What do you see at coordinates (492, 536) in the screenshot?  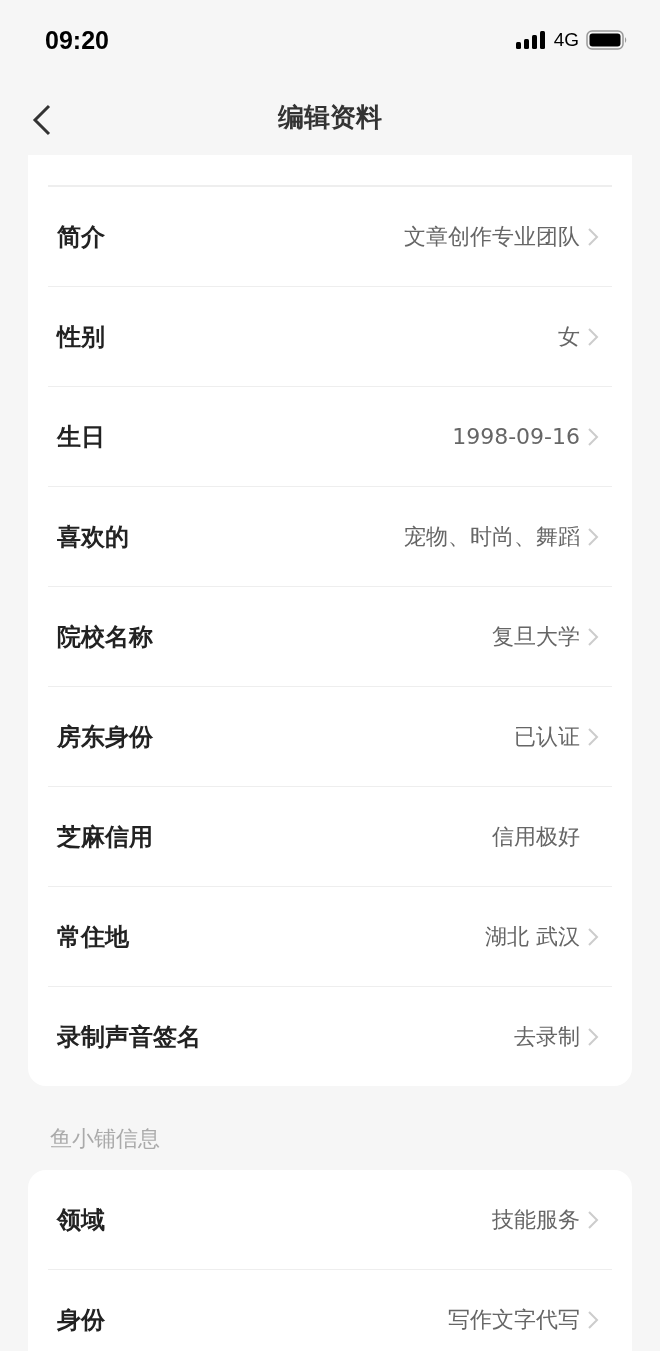 I see `row-value: 宠物、时尚、舞蹈` at bounding box center [492, 536].